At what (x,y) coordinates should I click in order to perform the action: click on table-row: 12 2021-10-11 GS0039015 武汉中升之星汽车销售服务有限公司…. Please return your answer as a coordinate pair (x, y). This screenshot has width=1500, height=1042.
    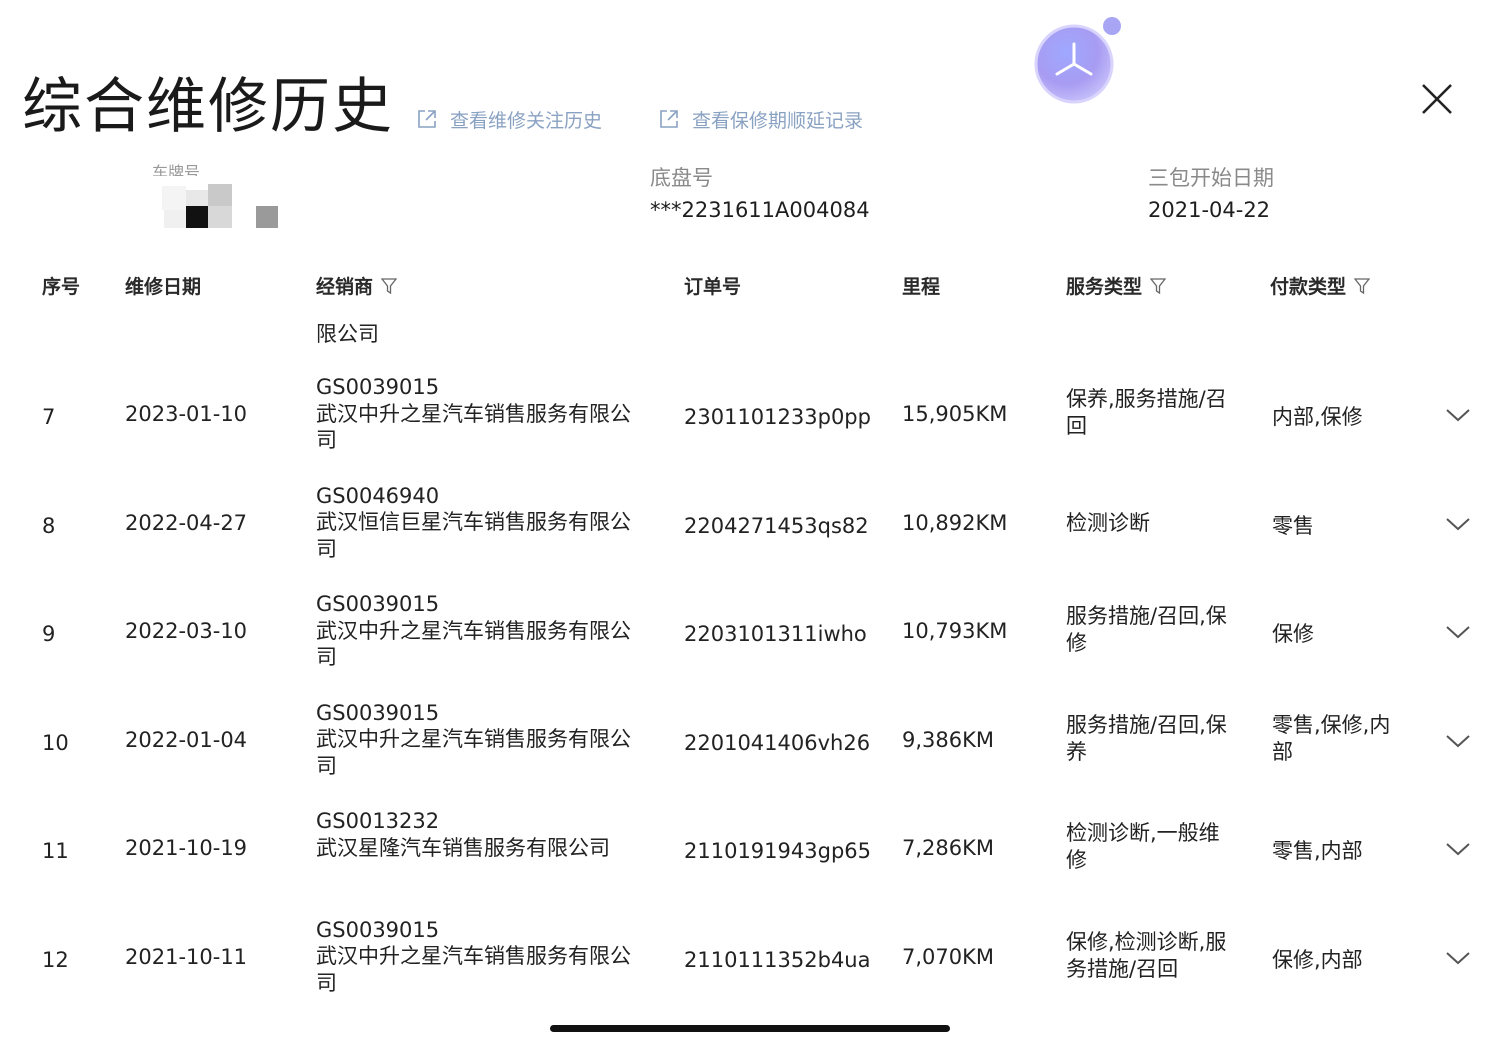
    Looking at the image, I should click on (750, 965).